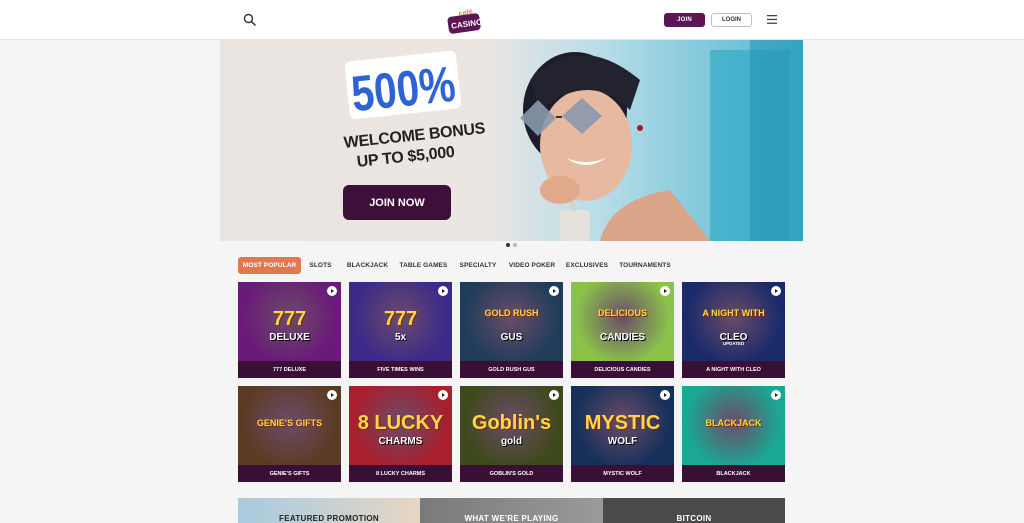  I want to click on game-tile: GENIE'S GIFTS GENIE'S GIFTS, so click(289, 434).